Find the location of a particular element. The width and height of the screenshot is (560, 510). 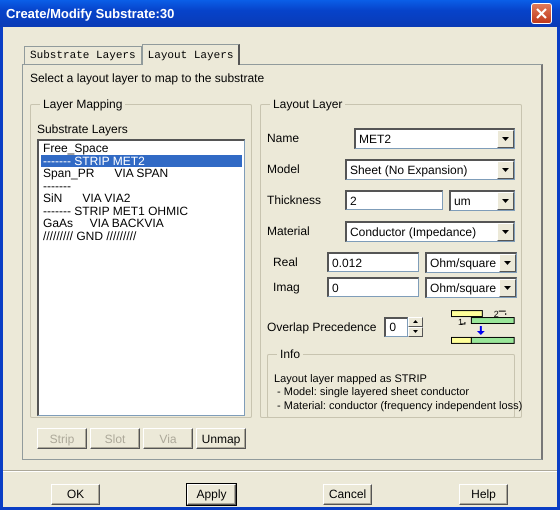

list-item: SiN VIA VIA2 is located at coordinates (141, 198).